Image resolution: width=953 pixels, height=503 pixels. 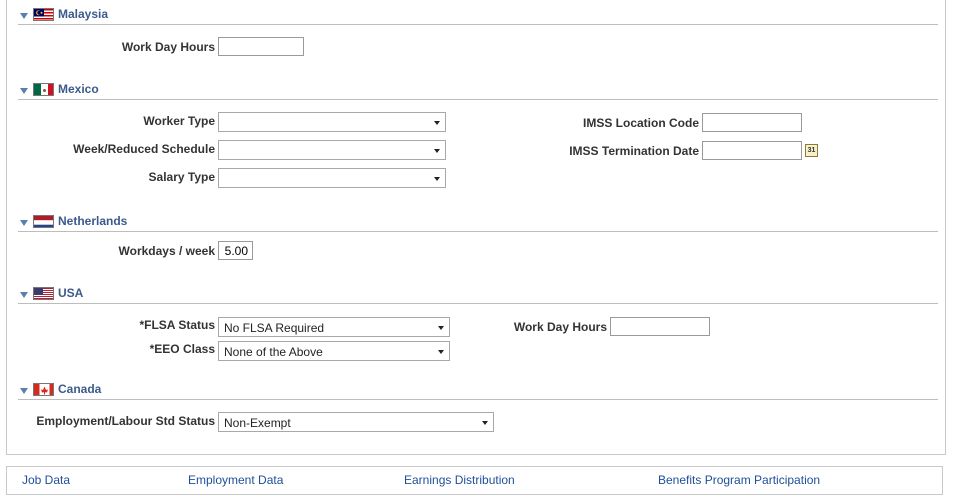 What do you see at coordinates (125, 421) in the screenshot?
I see `employment-labour-std-status-label: Employment/Labour Std Status` at bounding box center [125, 421].